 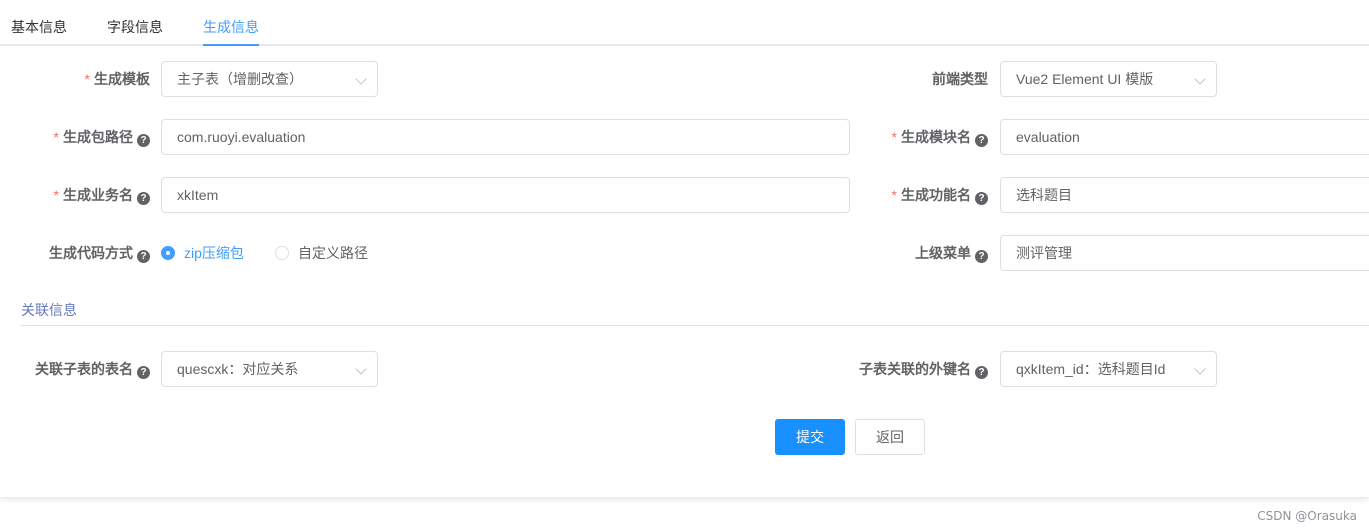 I want to click on package-path-input: com.ruoyi.evaluation, so click(x=505, y=137).